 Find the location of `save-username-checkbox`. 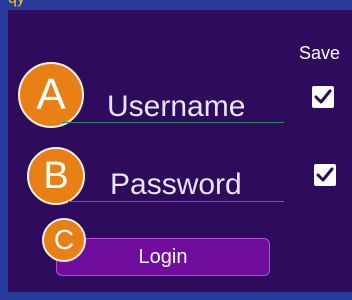

save-username-checkbox is located at coordinates (323, 97).